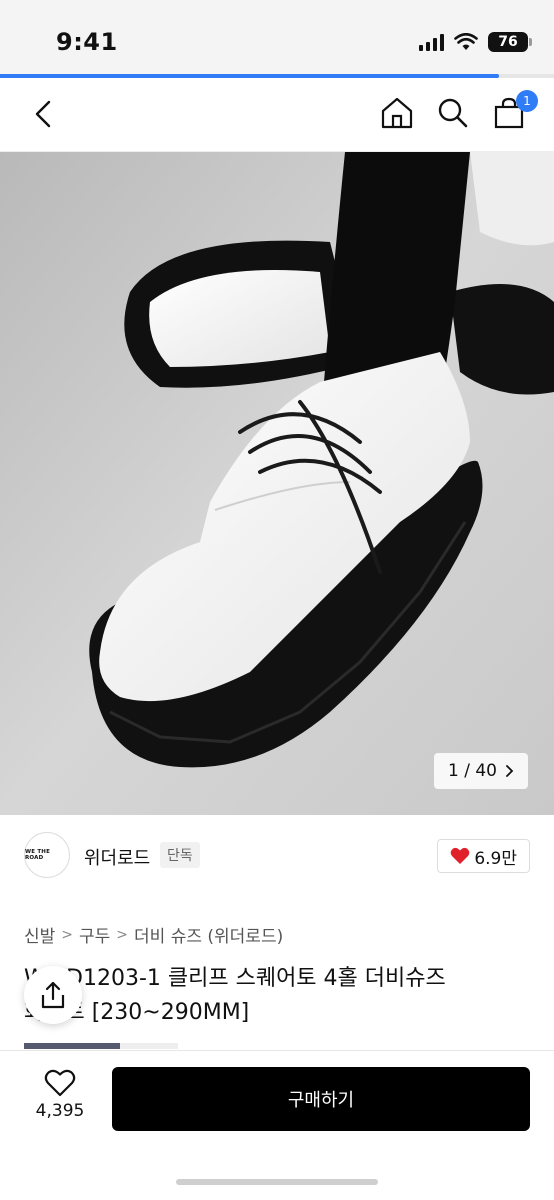 Image resolution: width=554 pixels, height=1200 pixels. Describe the element at coordinates (60, 1111) in the screenshot. I see `wishlist-count: 4,395` at that location.